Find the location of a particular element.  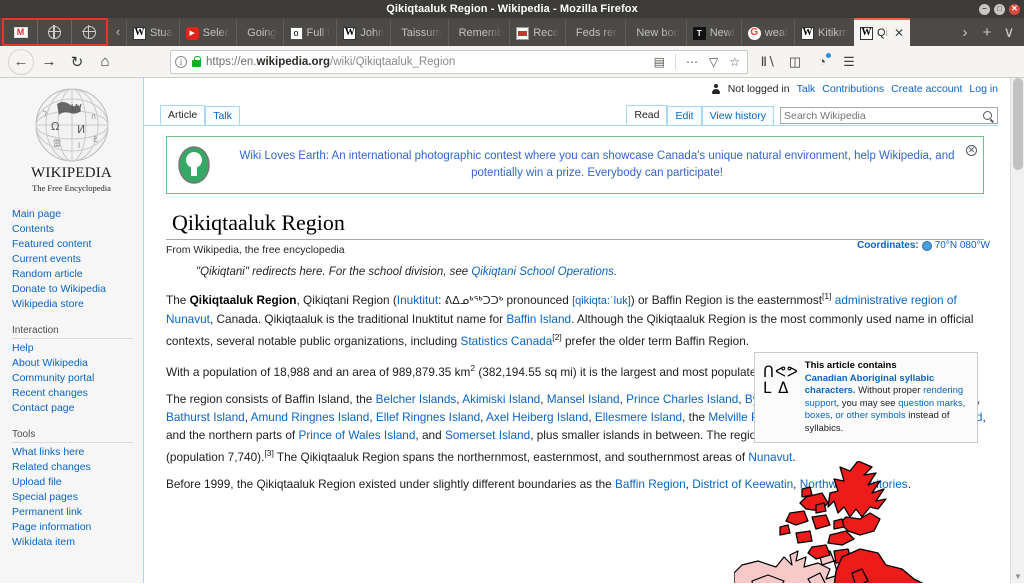

coordinates-label: Coordinates: is located at coordinates (888, 245).